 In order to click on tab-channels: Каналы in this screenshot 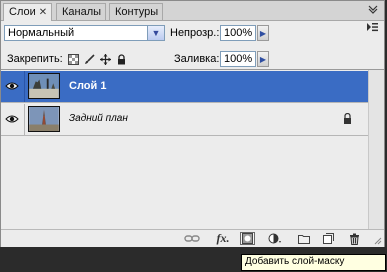, I will do `click(81, 11)`.